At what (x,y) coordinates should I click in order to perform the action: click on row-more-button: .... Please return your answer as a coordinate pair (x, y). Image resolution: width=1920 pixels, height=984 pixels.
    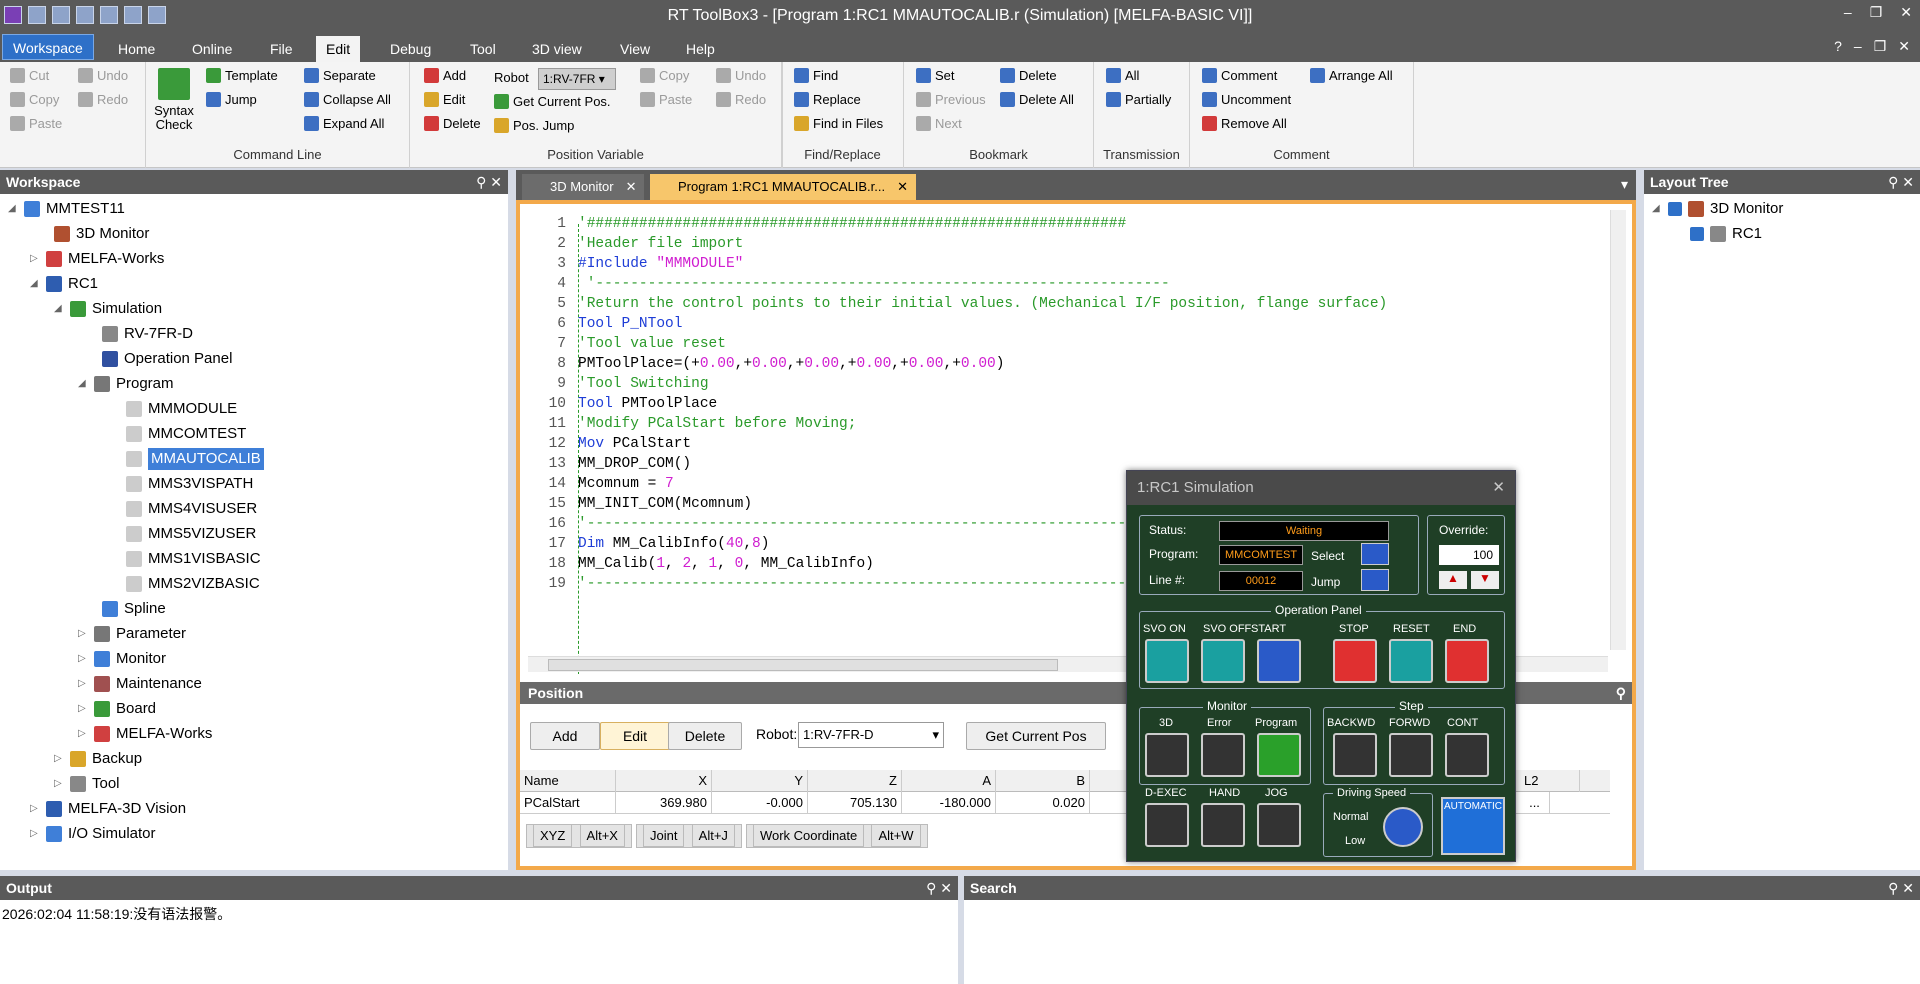
    Looking at the image, I should click on (1535, 803).